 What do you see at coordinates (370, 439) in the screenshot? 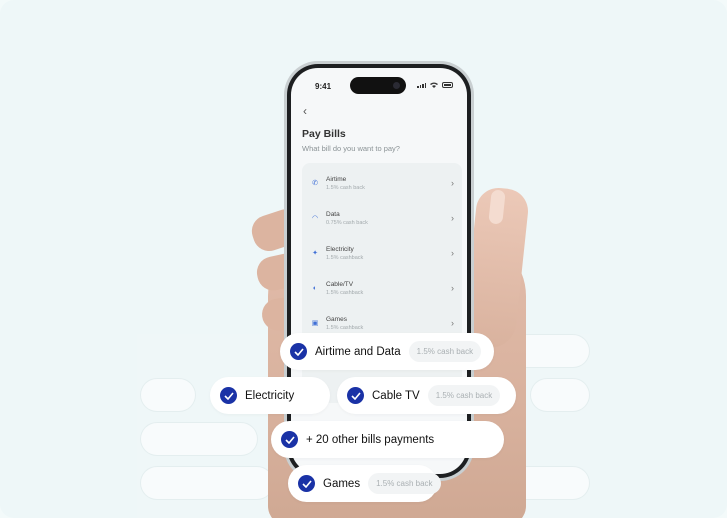
I see `feature-label: + 20 other bills payments` at bounding box center [370, 439].